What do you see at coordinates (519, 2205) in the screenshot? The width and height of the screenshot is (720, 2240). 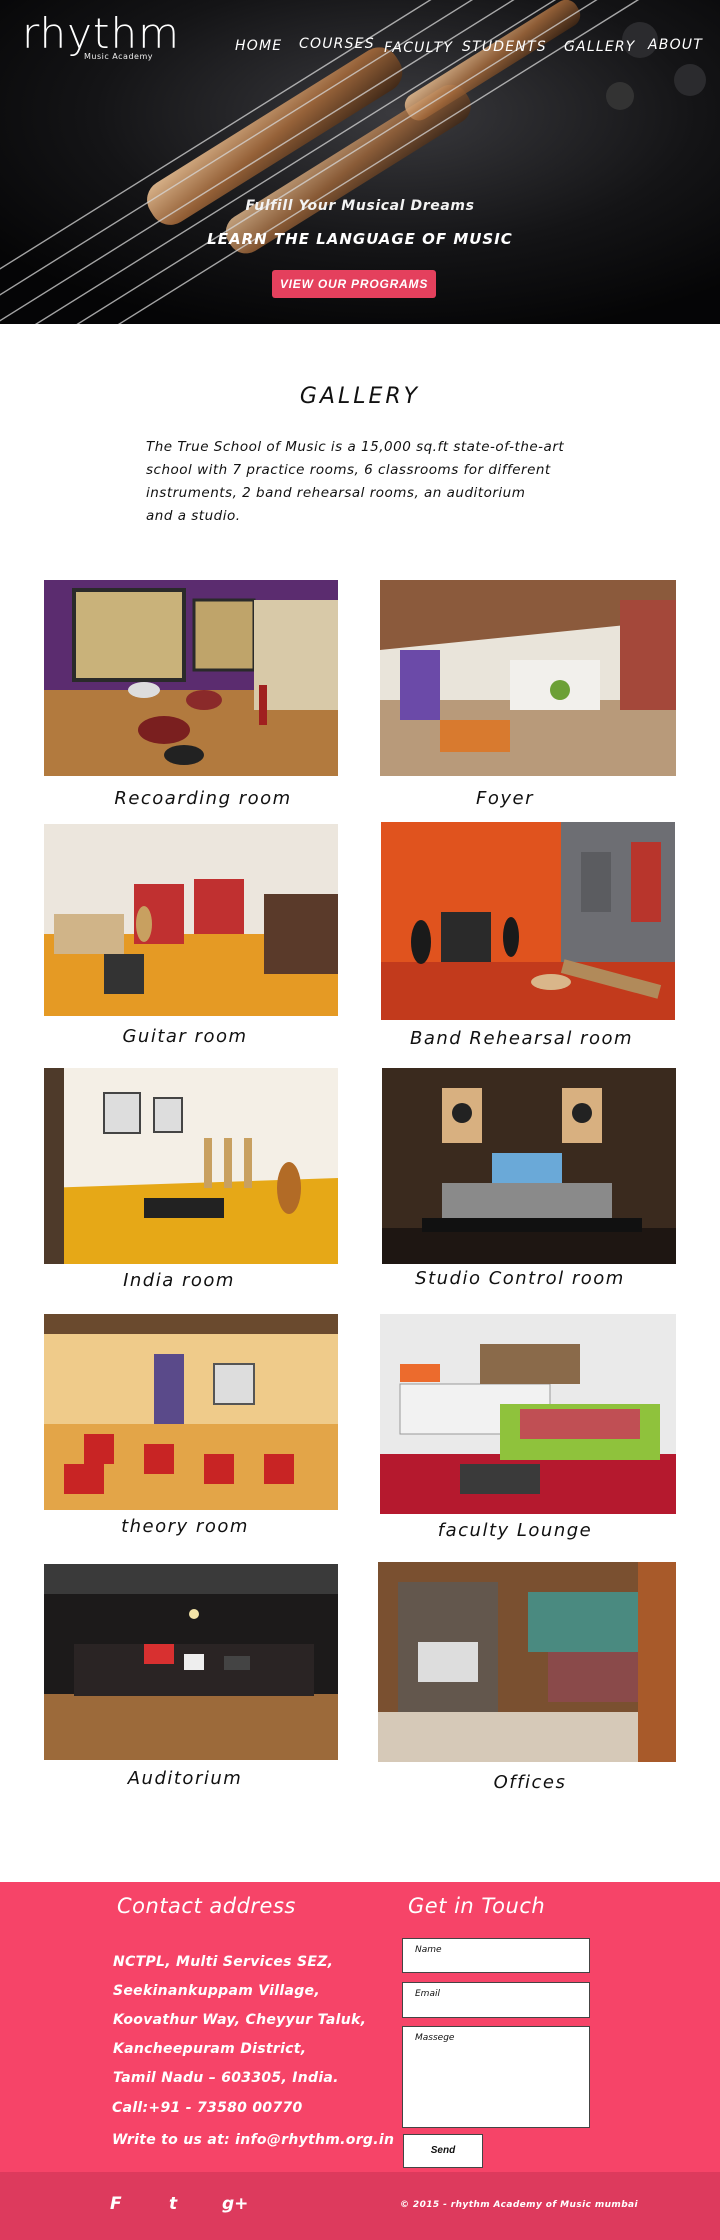 I see `copyright-text: © 2015 - rhythm Academy of Music mumbai` at bounding box center [519, 2205].